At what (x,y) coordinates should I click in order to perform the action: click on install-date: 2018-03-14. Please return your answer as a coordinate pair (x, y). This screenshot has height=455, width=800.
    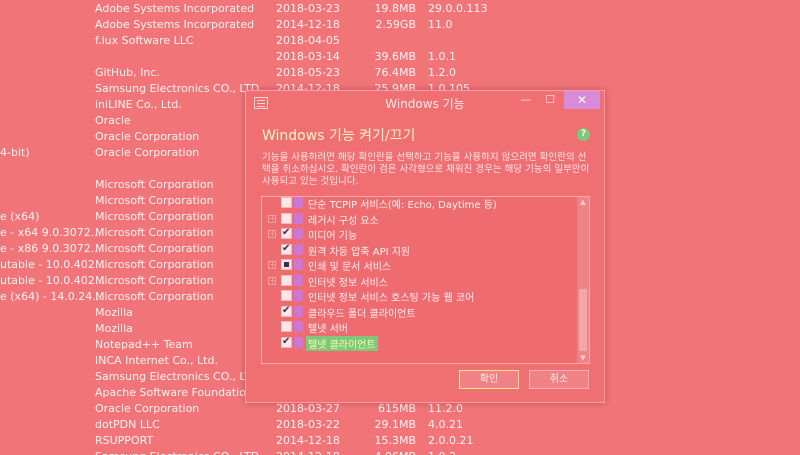
    Looking at the image, I should click on (308, 56).